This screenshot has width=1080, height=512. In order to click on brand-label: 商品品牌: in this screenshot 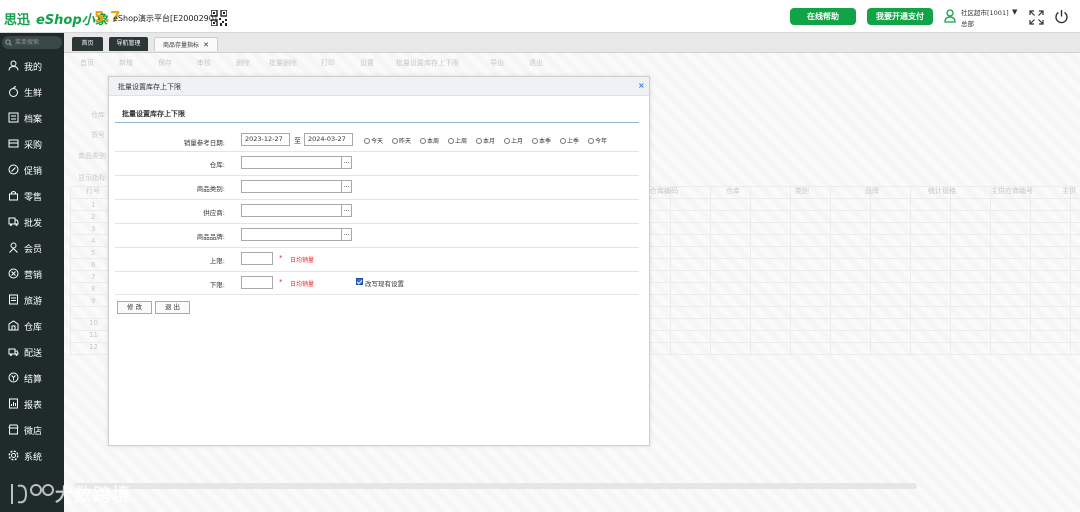, I will do `click(210, 237)`.